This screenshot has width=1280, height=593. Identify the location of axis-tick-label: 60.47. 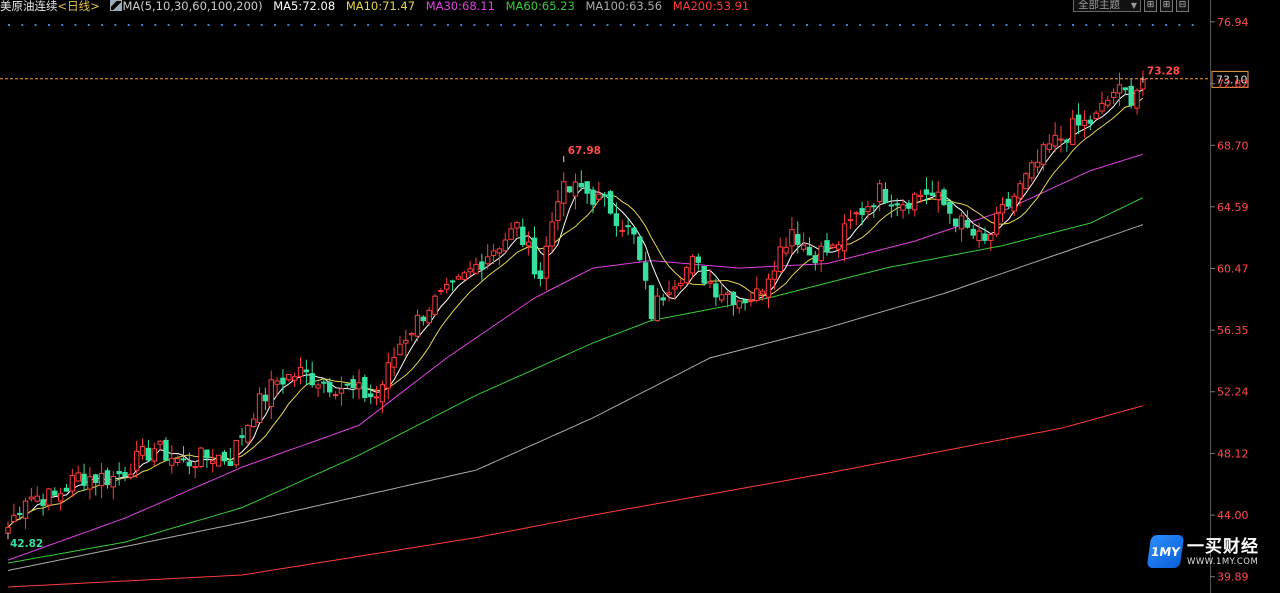
(1233, 269).